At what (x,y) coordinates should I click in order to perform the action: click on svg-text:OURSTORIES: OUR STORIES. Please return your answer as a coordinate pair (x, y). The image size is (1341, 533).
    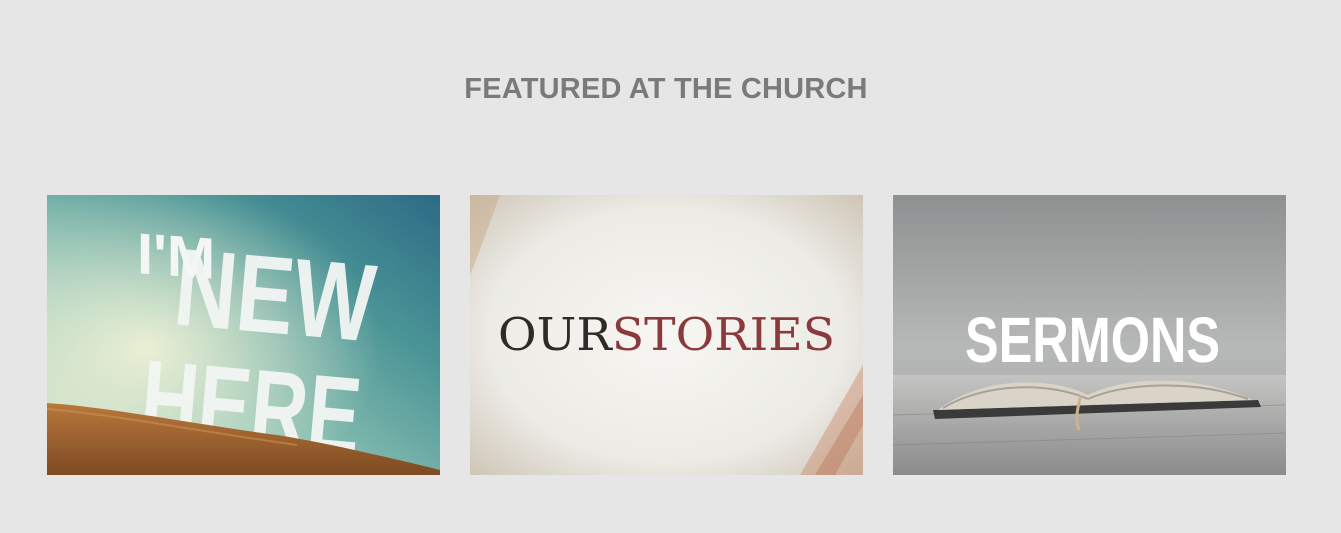
    Looking at the image, I should click on (666, 334).